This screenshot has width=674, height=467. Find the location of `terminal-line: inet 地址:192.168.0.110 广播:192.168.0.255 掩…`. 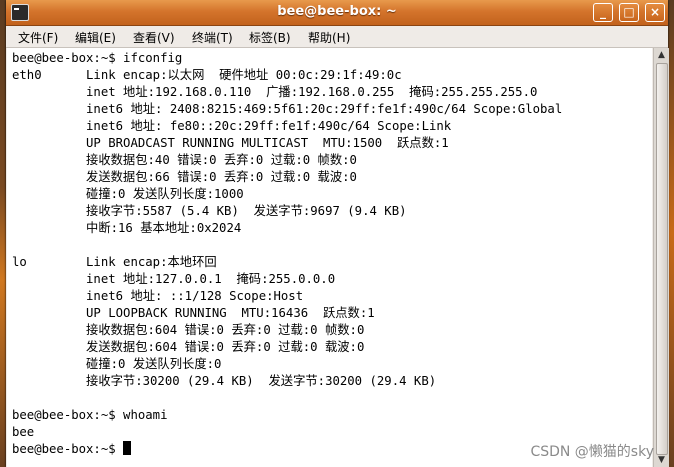

terminal-line: inet 地址:192.168.0.110 广播:192.168.0.255 掩… is located at coordinates (275, 92).